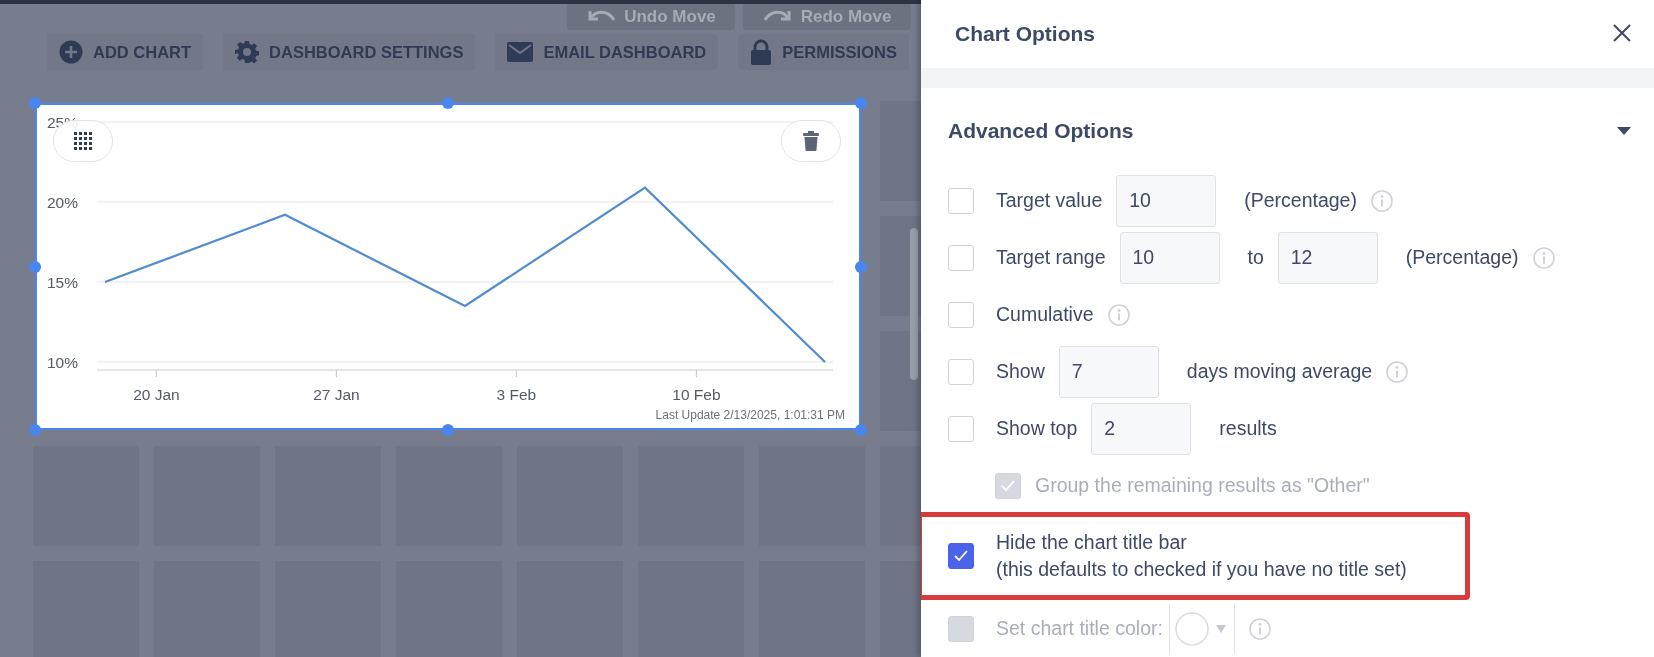  What do you see at coordinates (1092, 542) in the screenshot?
I see `option-label: Hide the chart title bar` at bounding box center [1092, 542].